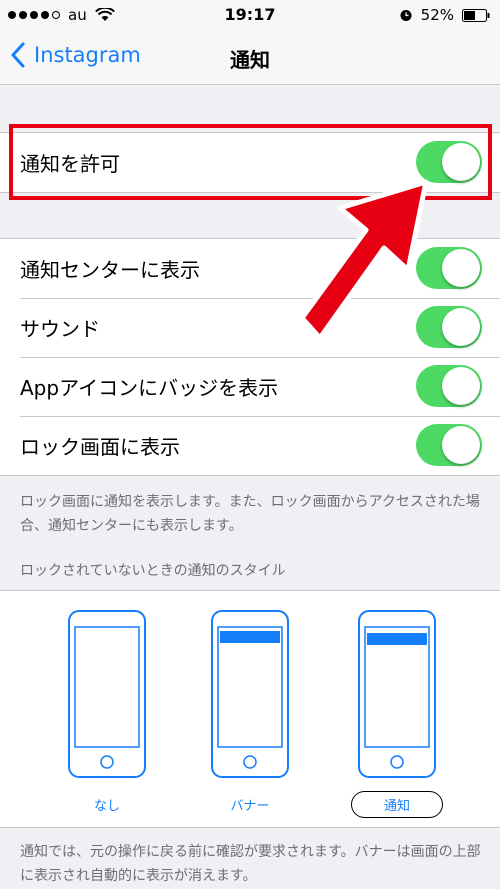 The width and height of the screenshot is (500, 889). Describe the element at coordinates (406, 15) in the screenshot. I see `alarm-clock-icon` at that location.